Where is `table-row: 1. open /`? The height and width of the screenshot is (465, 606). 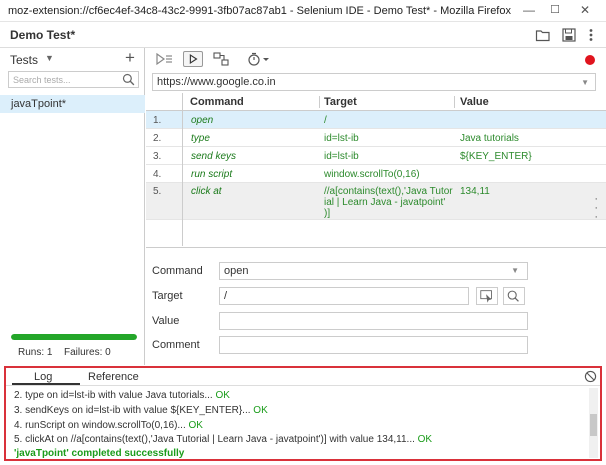 table-row: 1. open / is located at coordinates (376, 120).